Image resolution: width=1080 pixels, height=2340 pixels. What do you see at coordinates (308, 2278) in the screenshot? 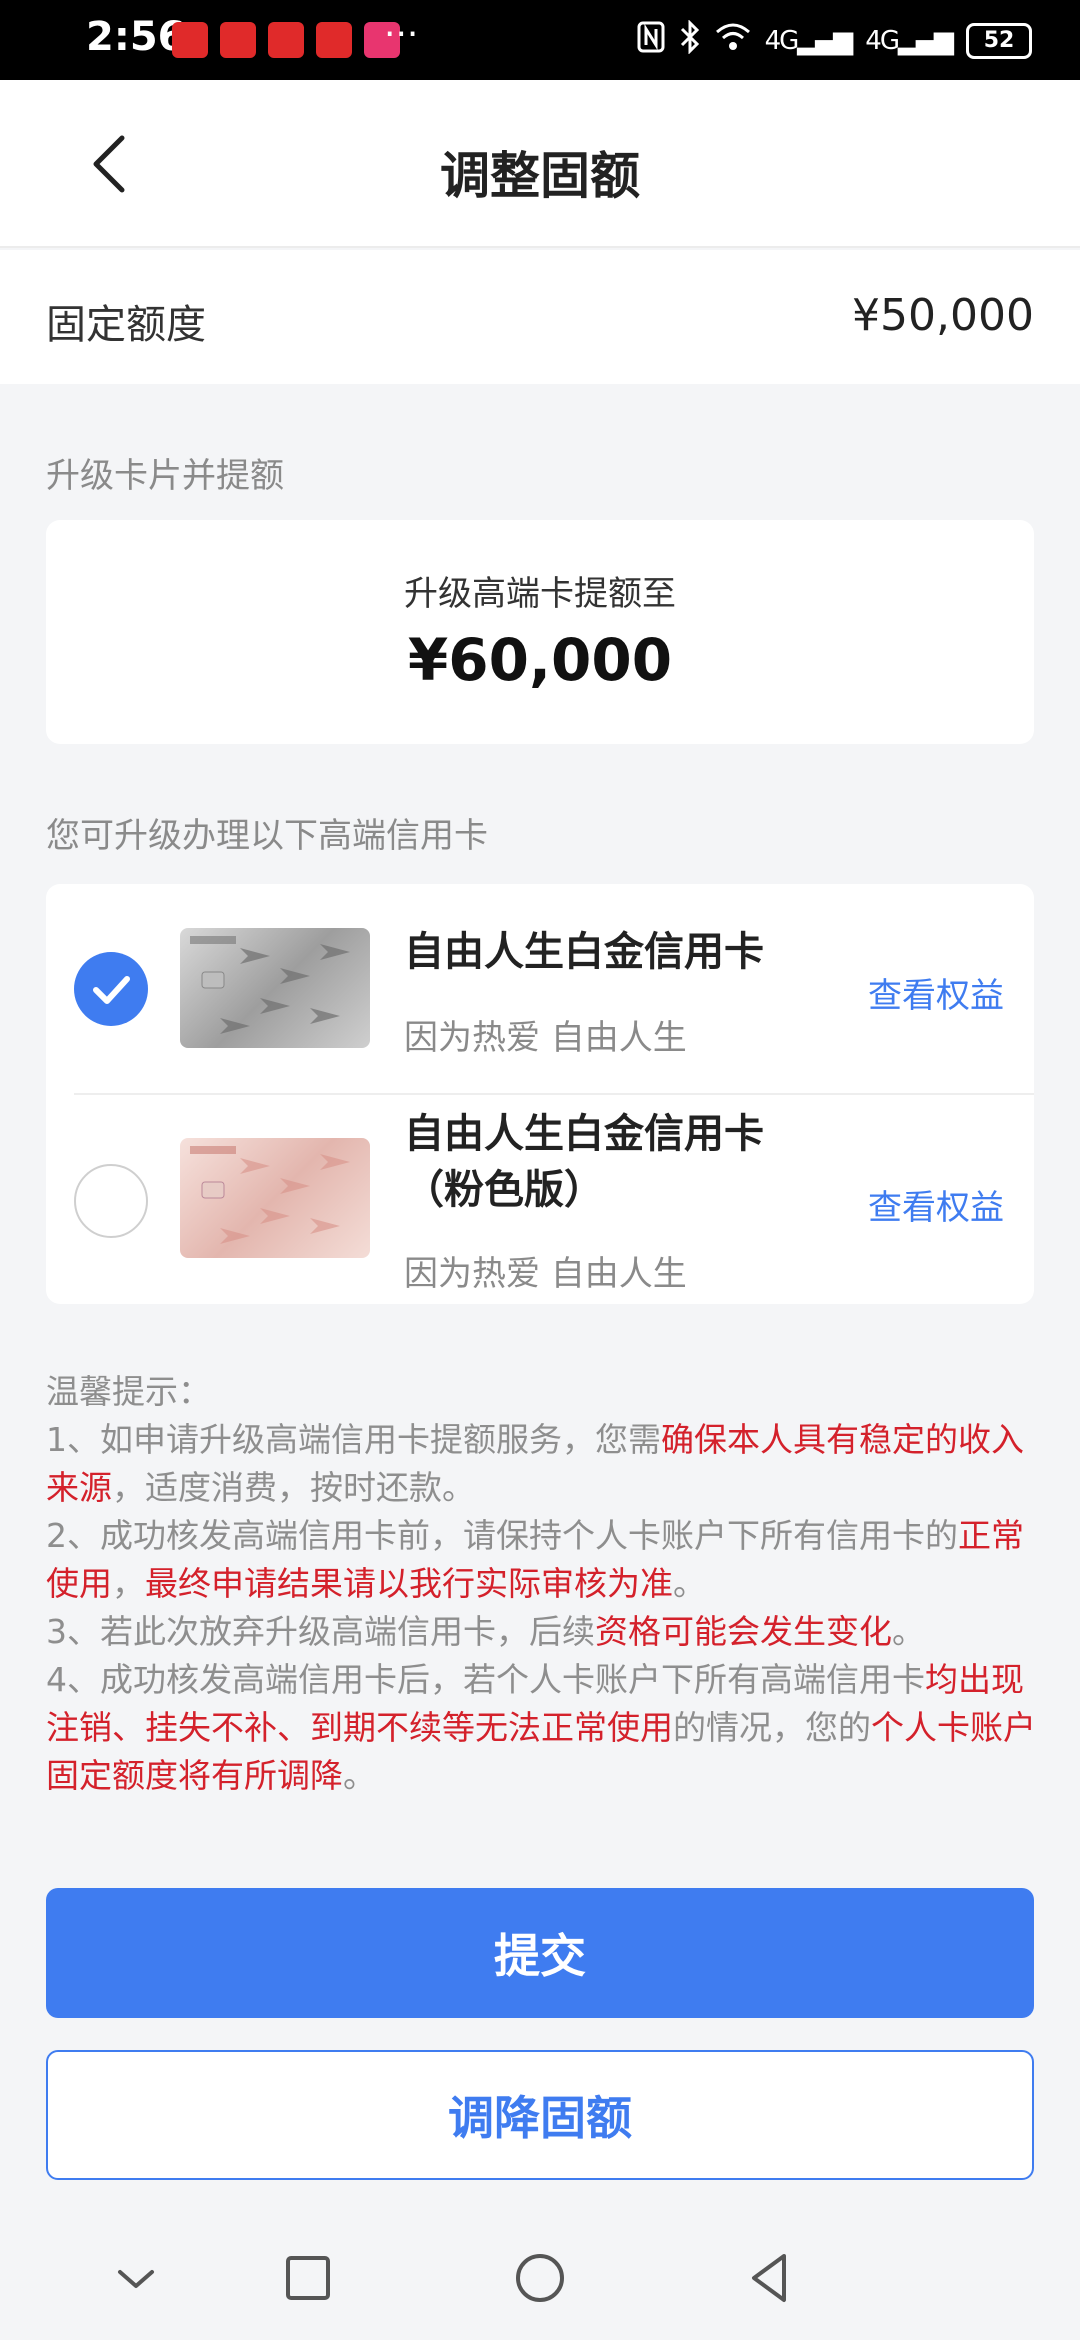
I see `recent-apps-icon` at bounding box center [308, 2278].